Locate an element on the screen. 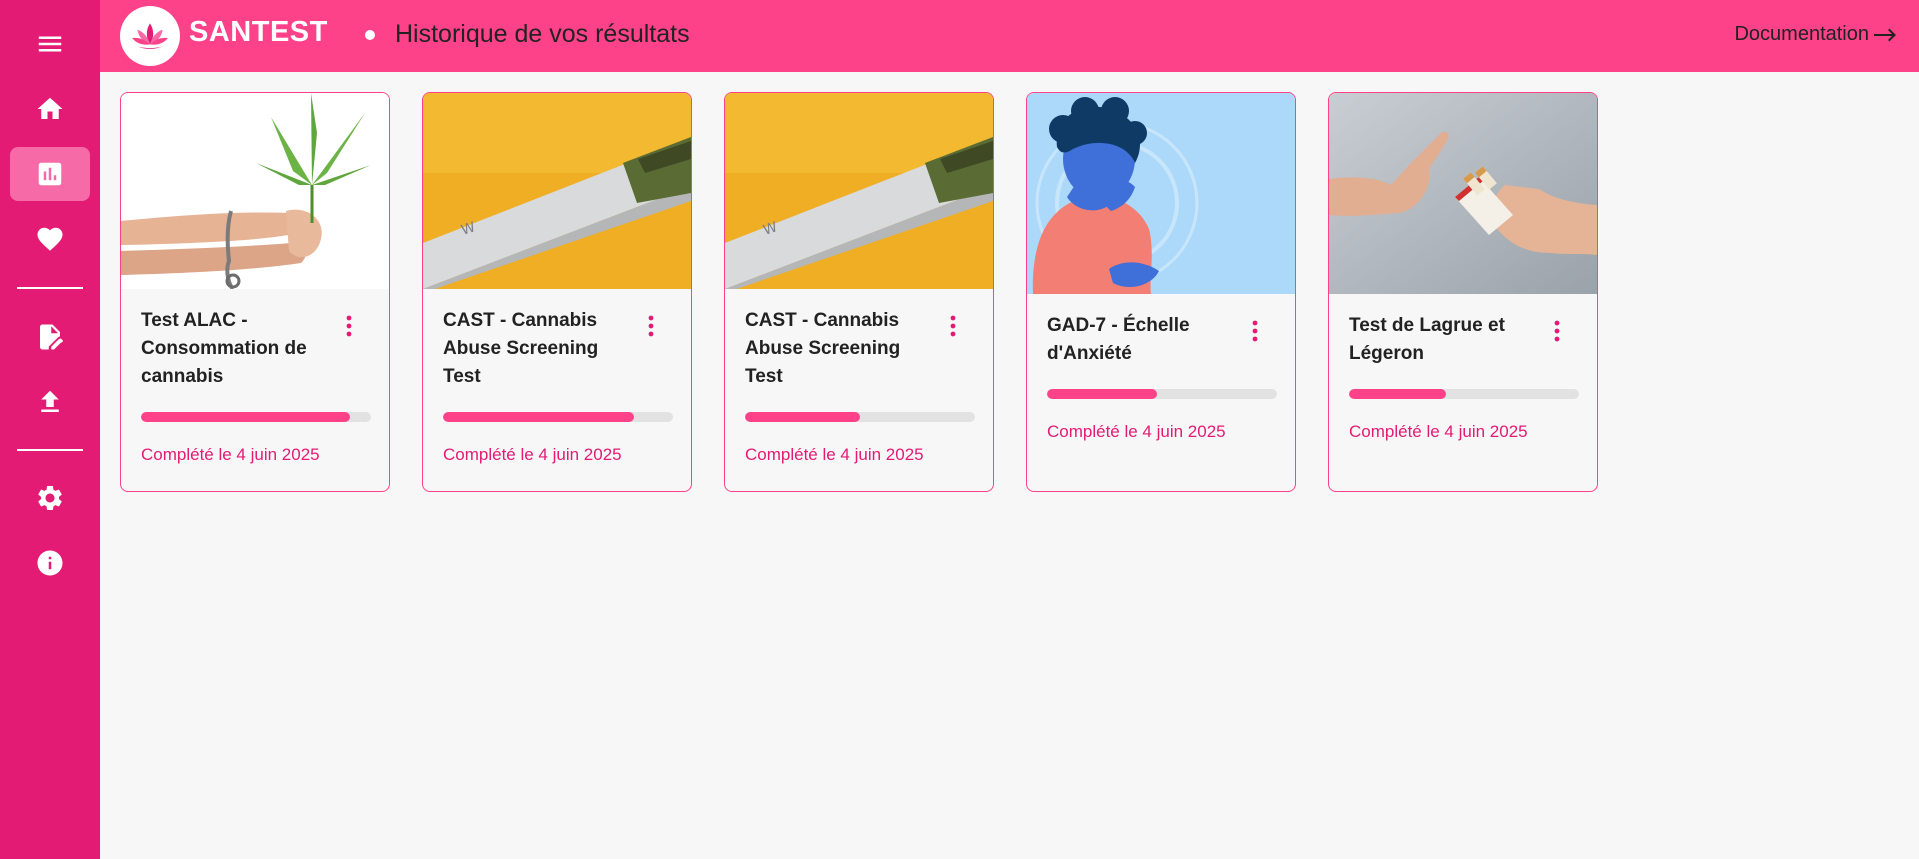 The image size is (1919, 859). sidebar-item-health is located at coordinates (50, 239).